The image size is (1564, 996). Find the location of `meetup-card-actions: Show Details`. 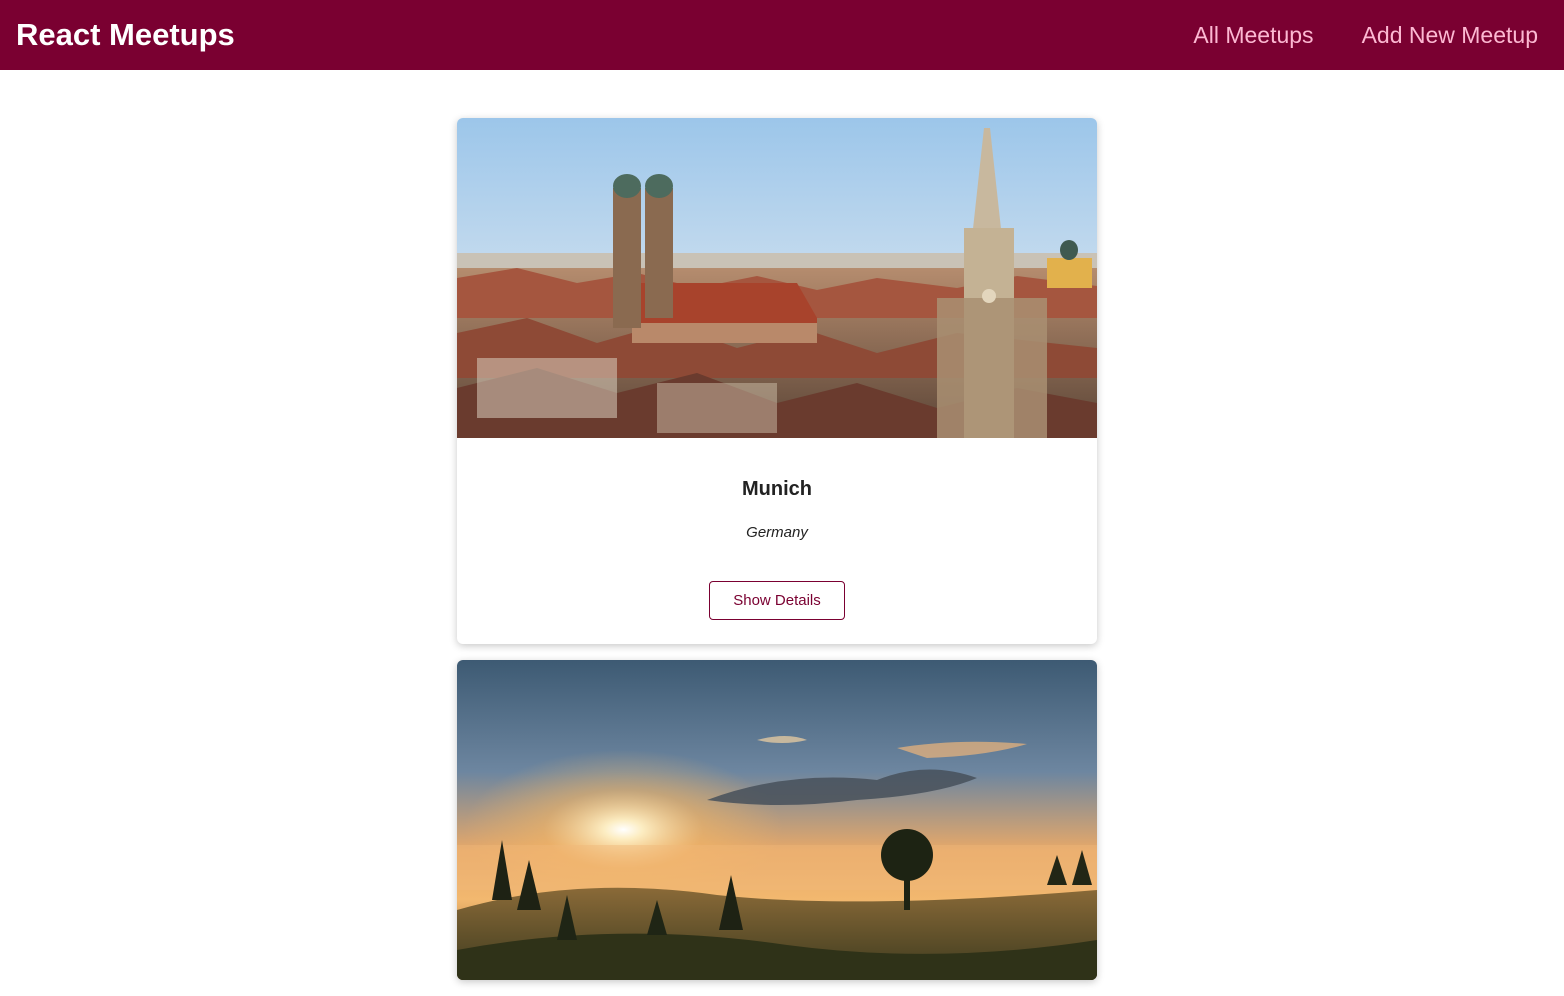

meetup-card-actions: Show Details is located at coordinates (777, 592).